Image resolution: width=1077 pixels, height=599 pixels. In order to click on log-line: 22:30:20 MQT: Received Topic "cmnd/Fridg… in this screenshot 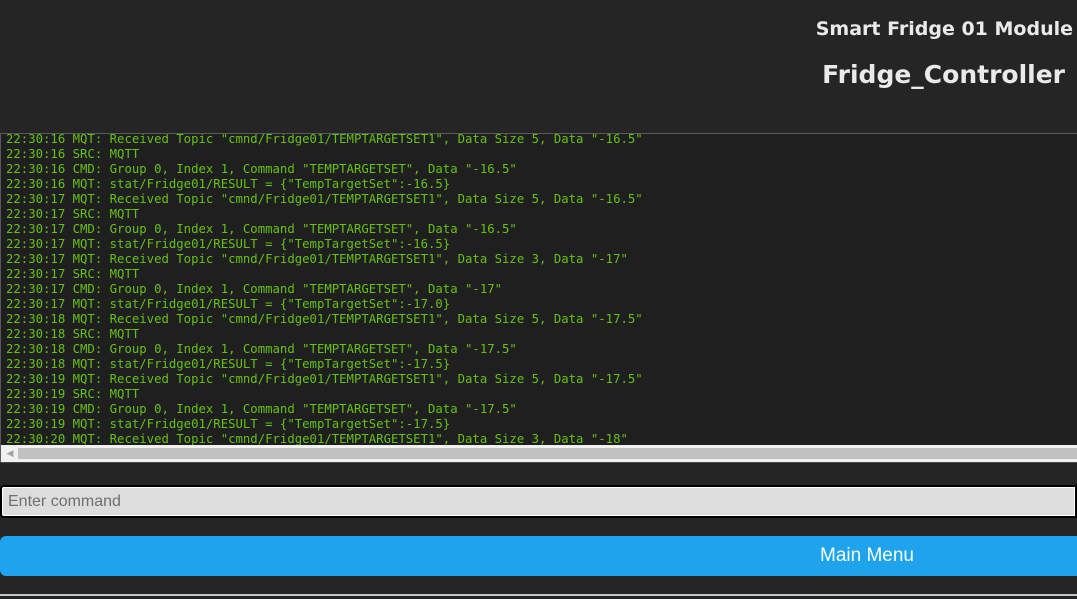, I will do `click(317, 438)`.